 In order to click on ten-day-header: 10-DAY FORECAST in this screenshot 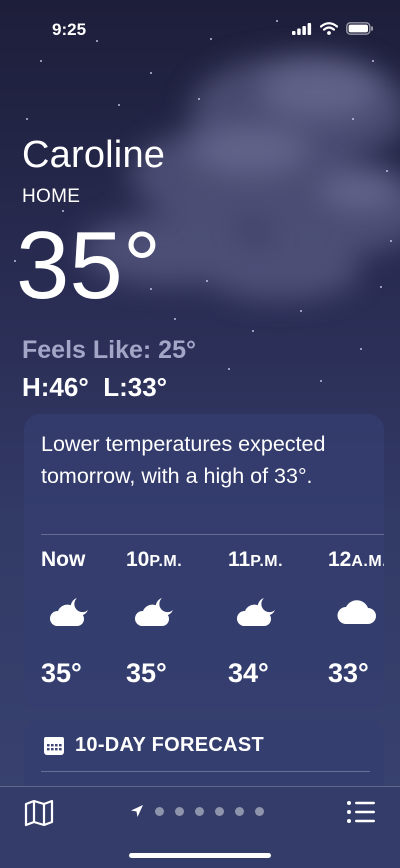, I will do `click(153, 745)`.